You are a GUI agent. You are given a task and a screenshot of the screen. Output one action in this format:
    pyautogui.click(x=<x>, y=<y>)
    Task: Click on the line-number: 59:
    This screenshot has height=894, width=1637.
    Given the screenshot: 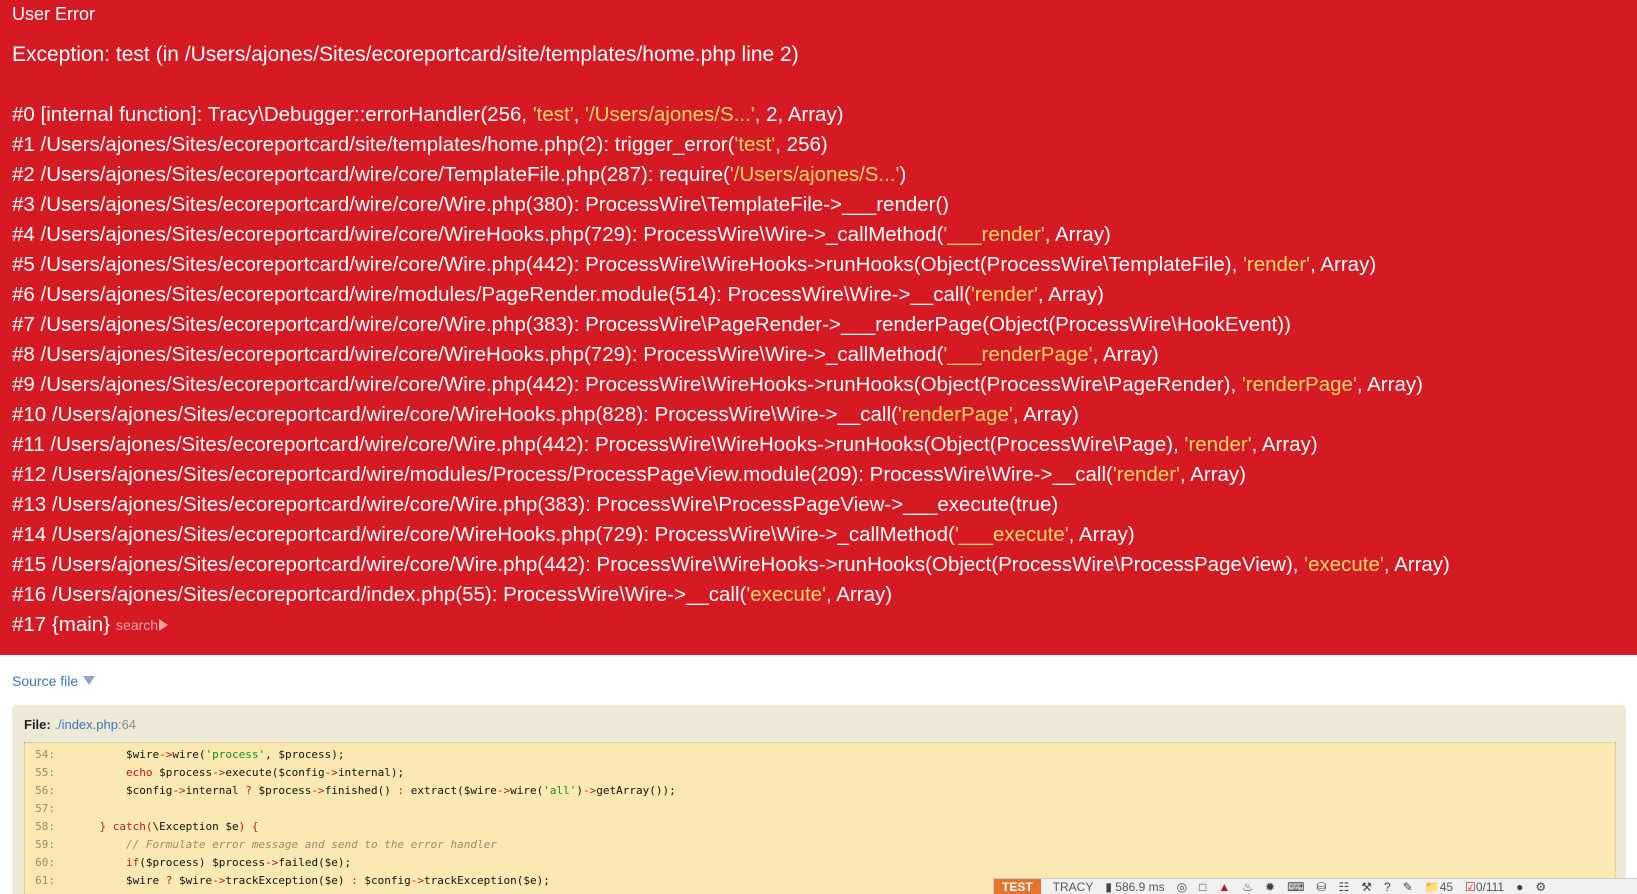 What is the action you would take?
    pyautogui.click(x=45, y=844)
    